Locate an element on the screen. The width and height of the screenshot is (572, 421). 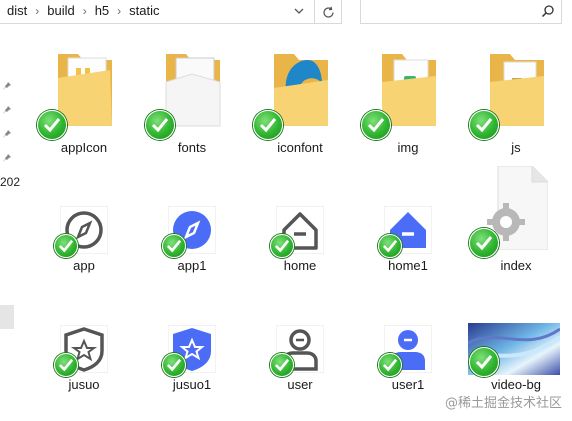
folder-item: img is located at coordinates (408, 103).